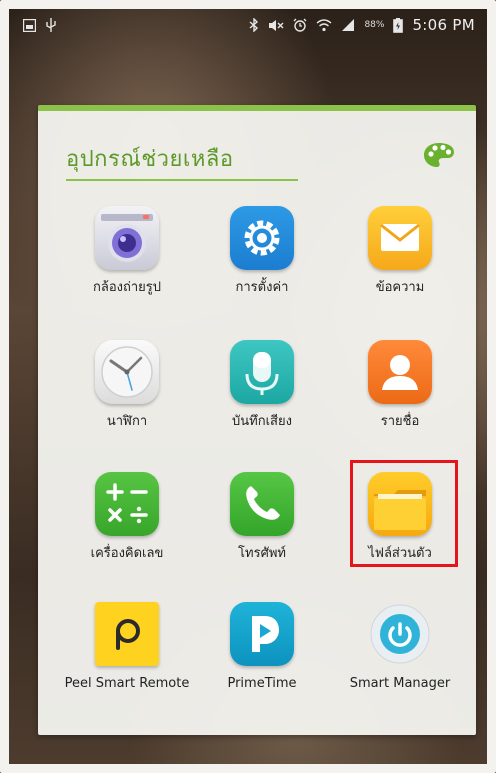 The height and width of the screenshot is (773, 496). I want to click on usb-icon, so click(51, 25).